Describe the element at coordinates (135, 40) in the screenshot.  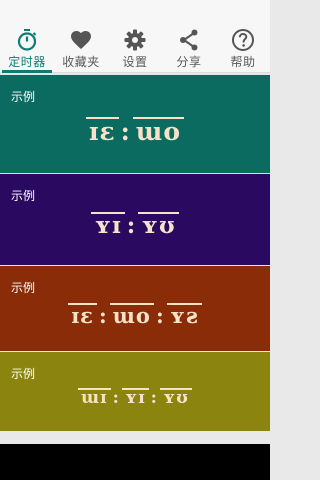
I see `gear-icon` at that location.